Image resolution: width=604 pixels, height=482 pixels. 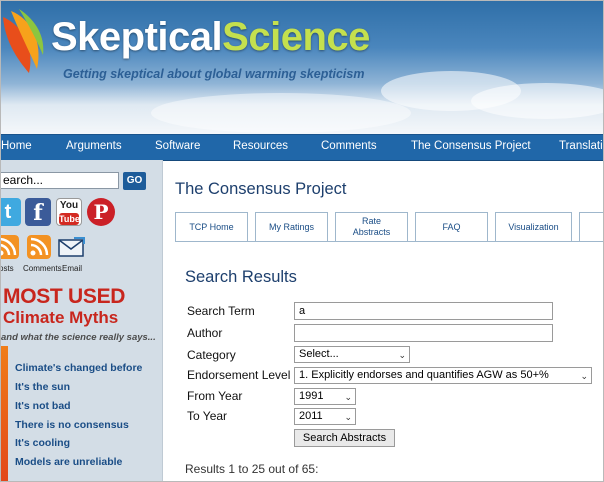 What do you see at coordinates (134, 181) in the screenshot?
I see `search-go-button: GO` at bounding box center [134, 181].